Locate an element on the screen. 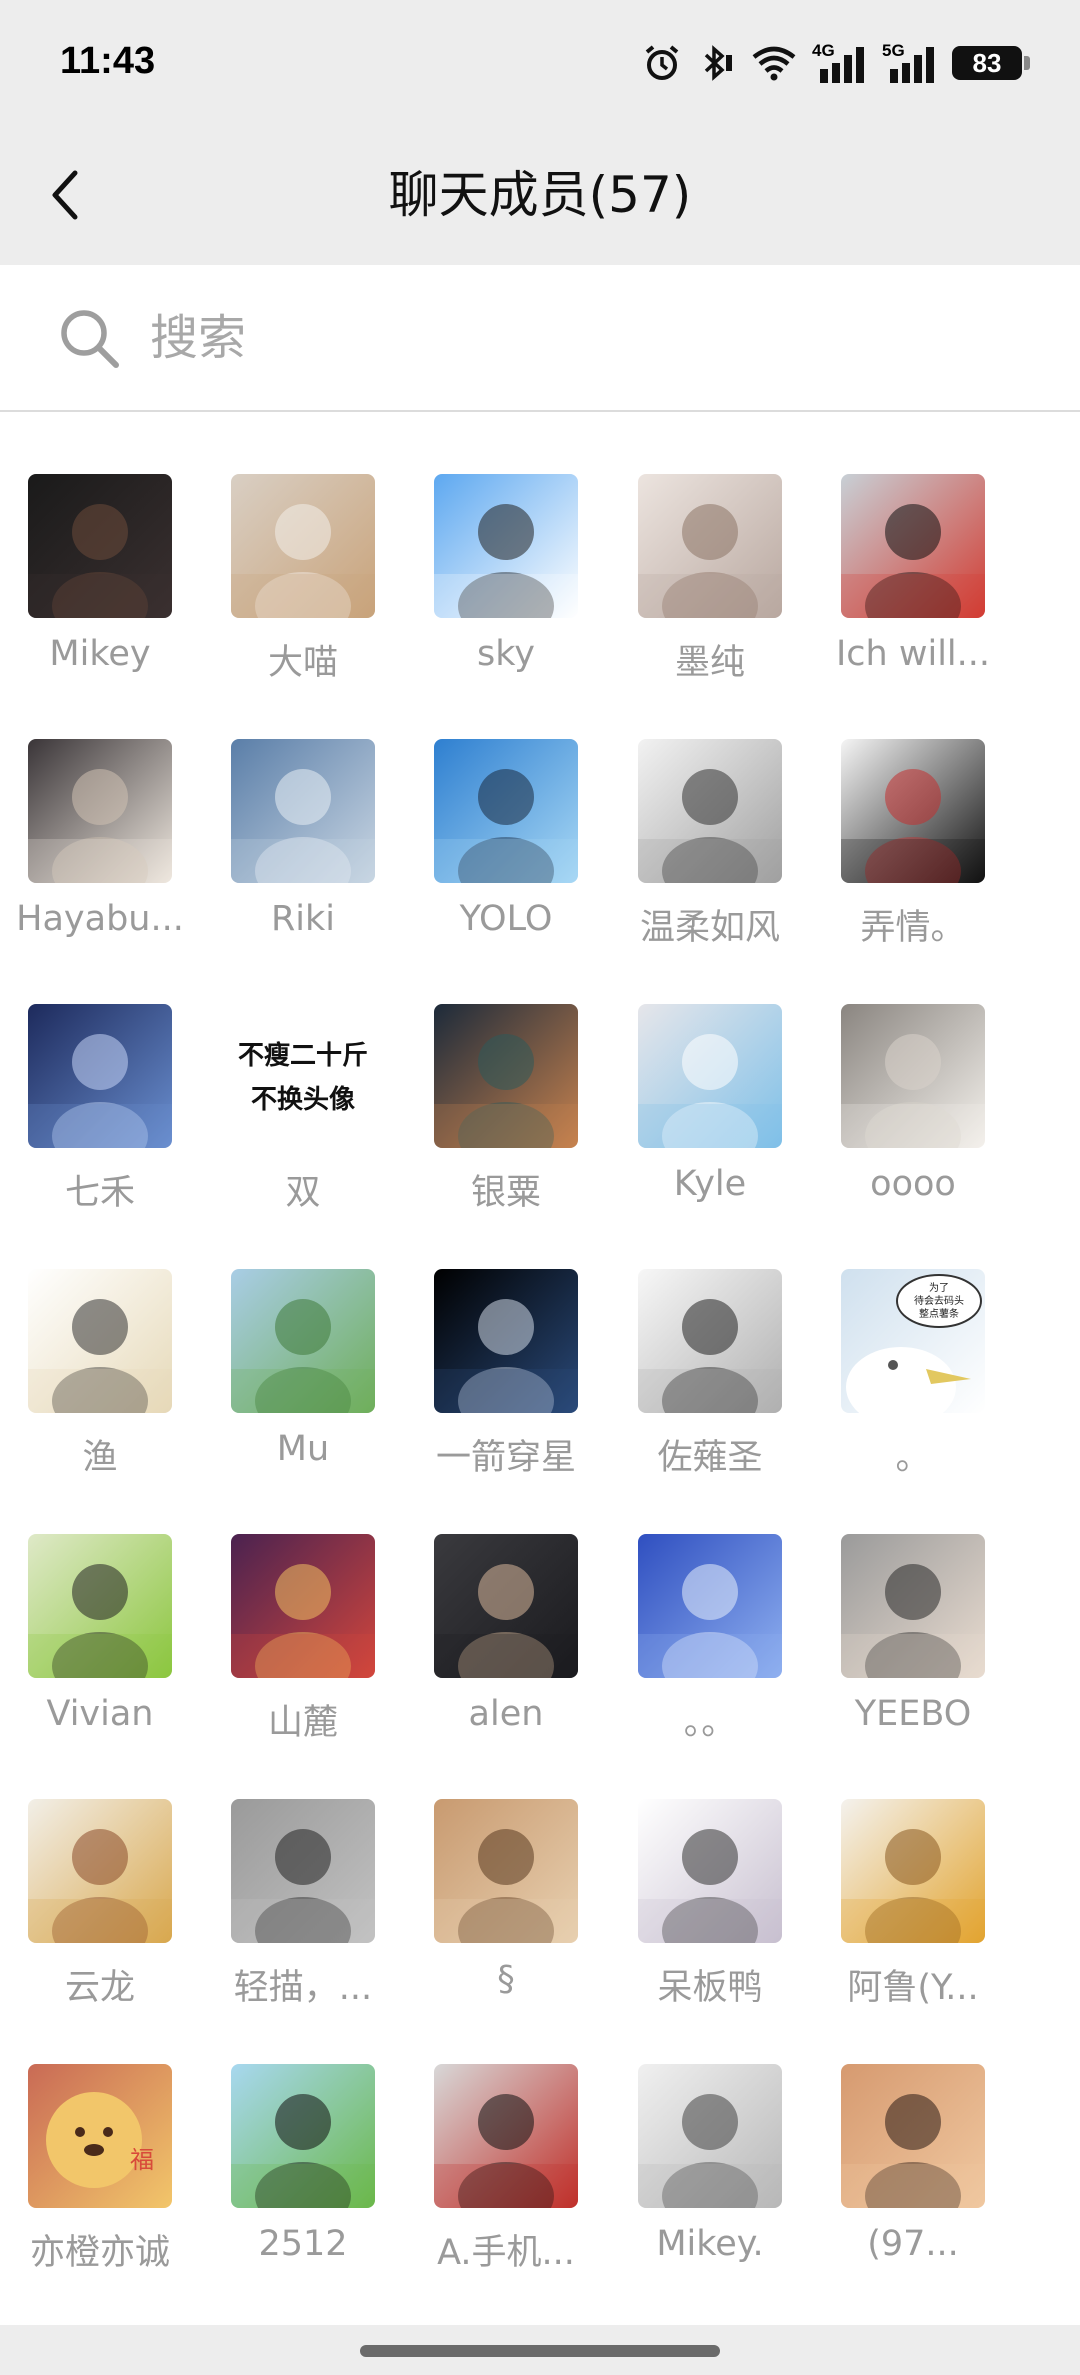 This screenshot has width=1080, height=2375. member-item: 佐薙圣 is located at coordinates (708, 1389).